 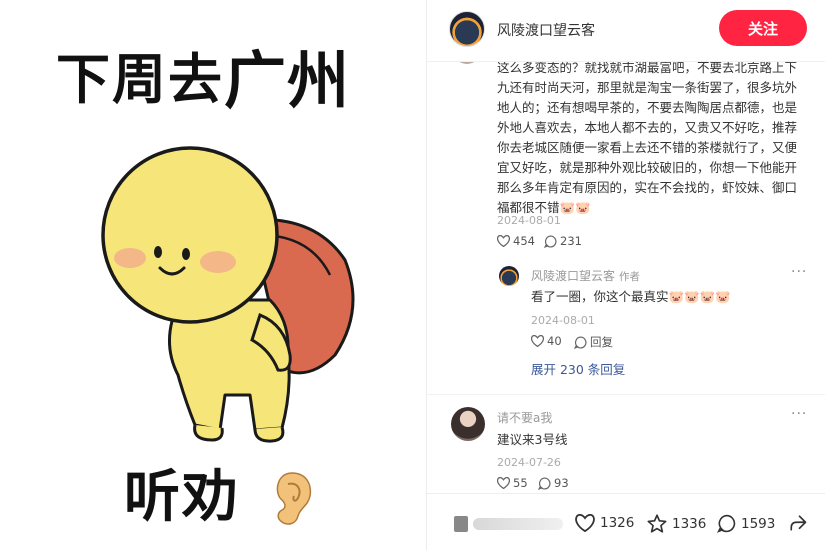 I want to click on comment-like-button: 454, so click(x=516, y=241).